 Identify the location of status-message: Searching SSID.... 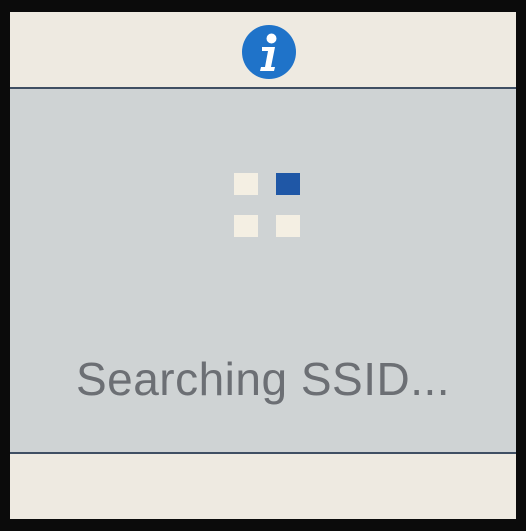
(263, 379).